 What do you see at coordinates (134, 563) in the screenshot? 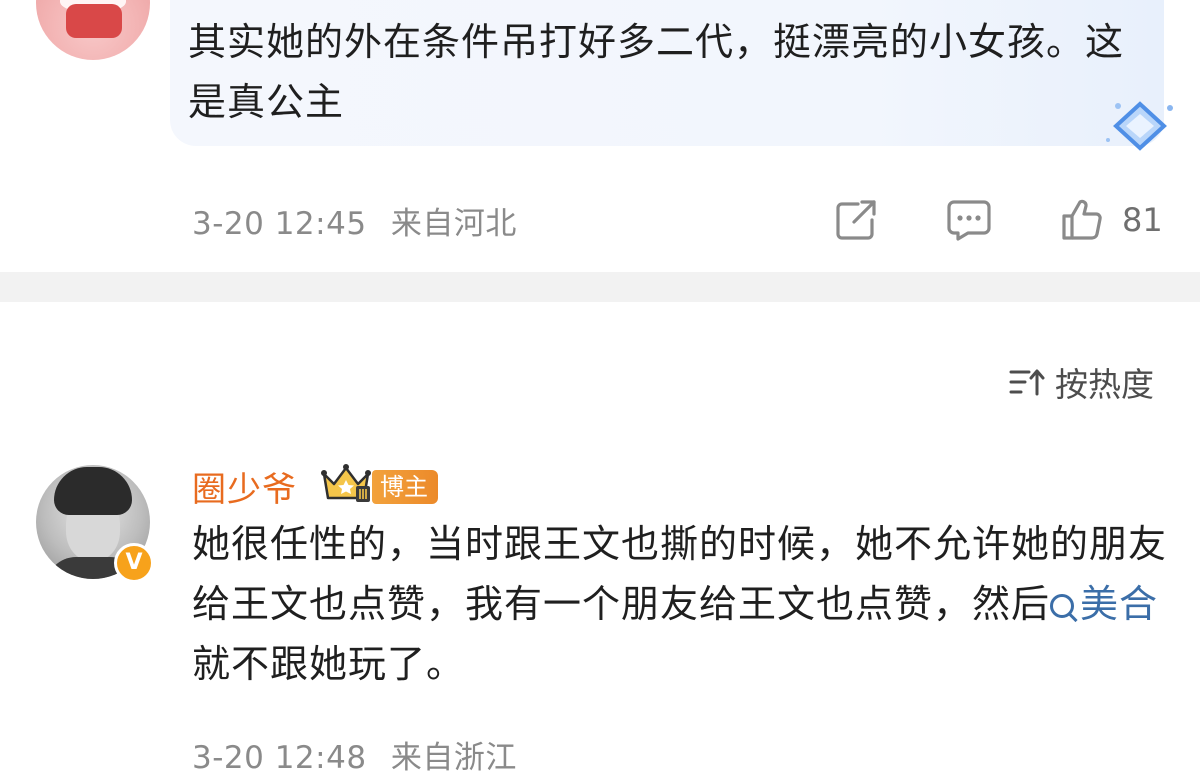
I see `verified-badge: V` at bounding box center [134, 563].